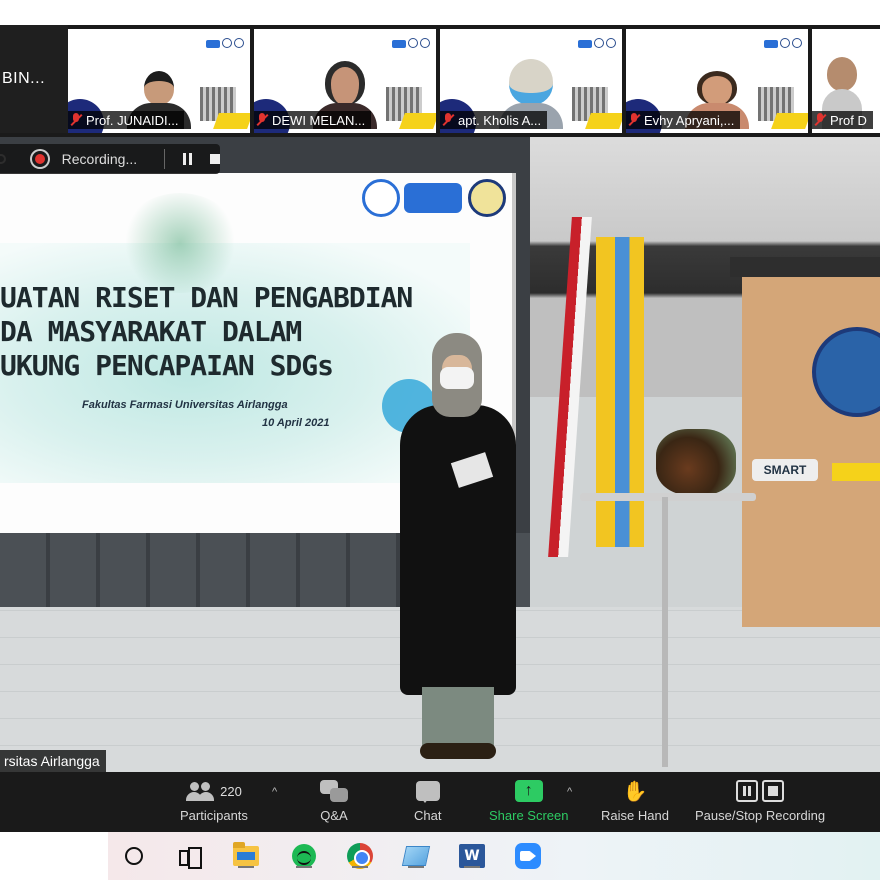  Describe the element at coordinates (635, 791) in the screenshot. I see `raise-hand-icon: ✋` at that location.